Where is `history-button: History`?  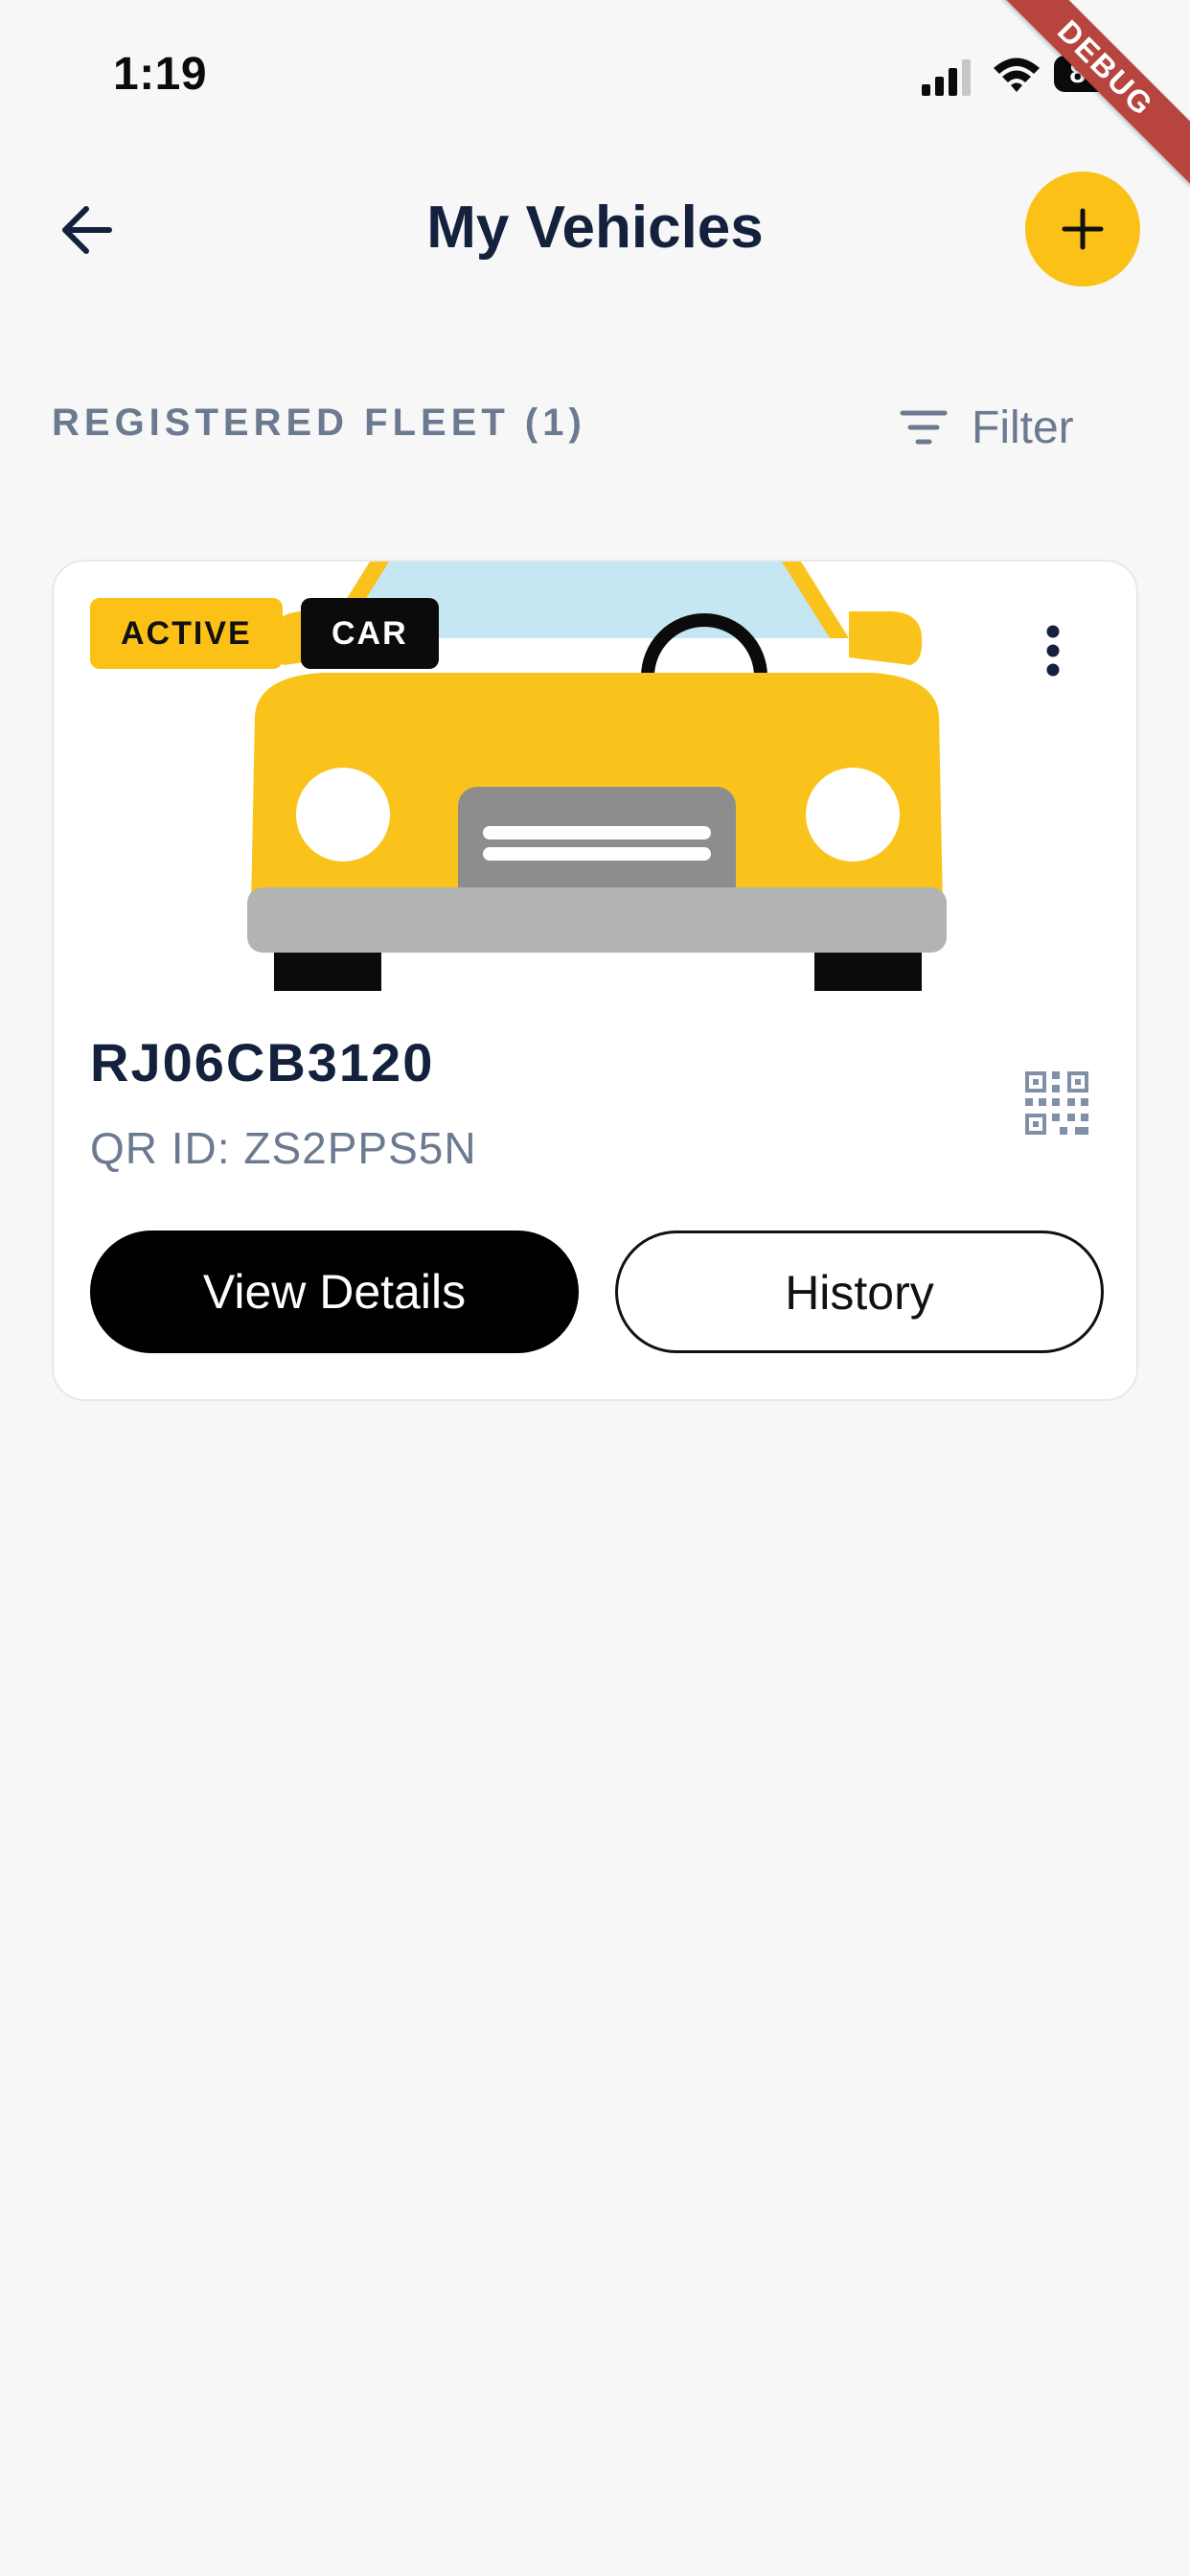
history-button: History is located at coordinates (859, 1291).